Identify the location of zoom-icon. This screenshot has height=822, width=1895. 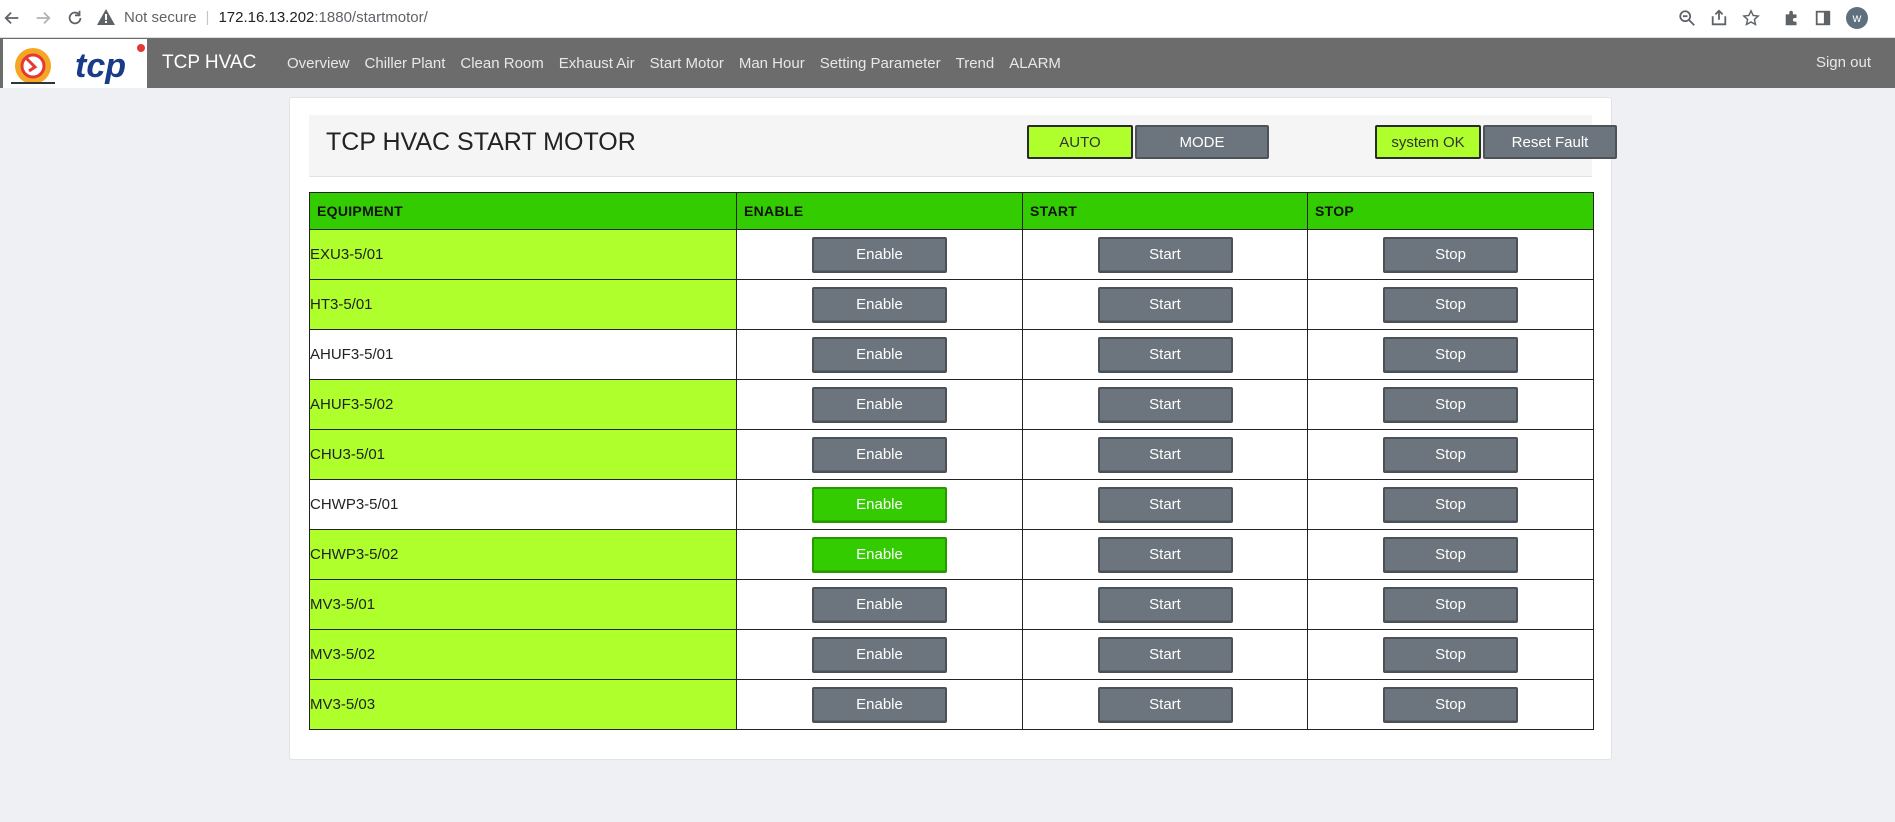
(1687, 18).